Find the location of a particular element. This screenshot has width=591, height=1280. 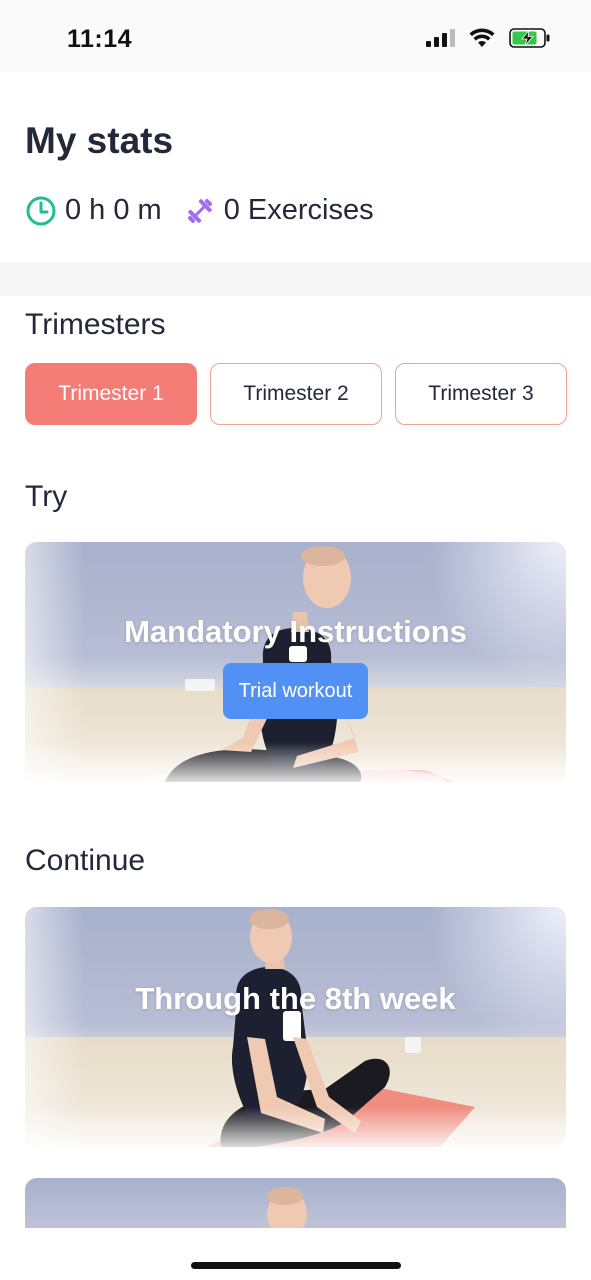

card-title: Through the 8th week is located at coordinates (295, 998).